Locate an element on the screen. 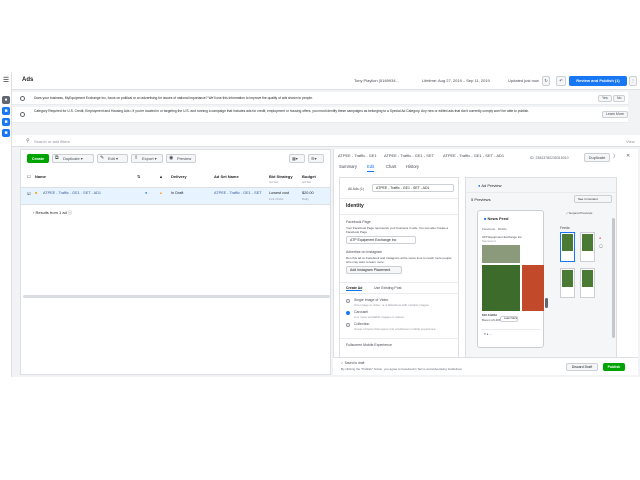  news-feed-text: News Feed is located at coordinates (498, 218).